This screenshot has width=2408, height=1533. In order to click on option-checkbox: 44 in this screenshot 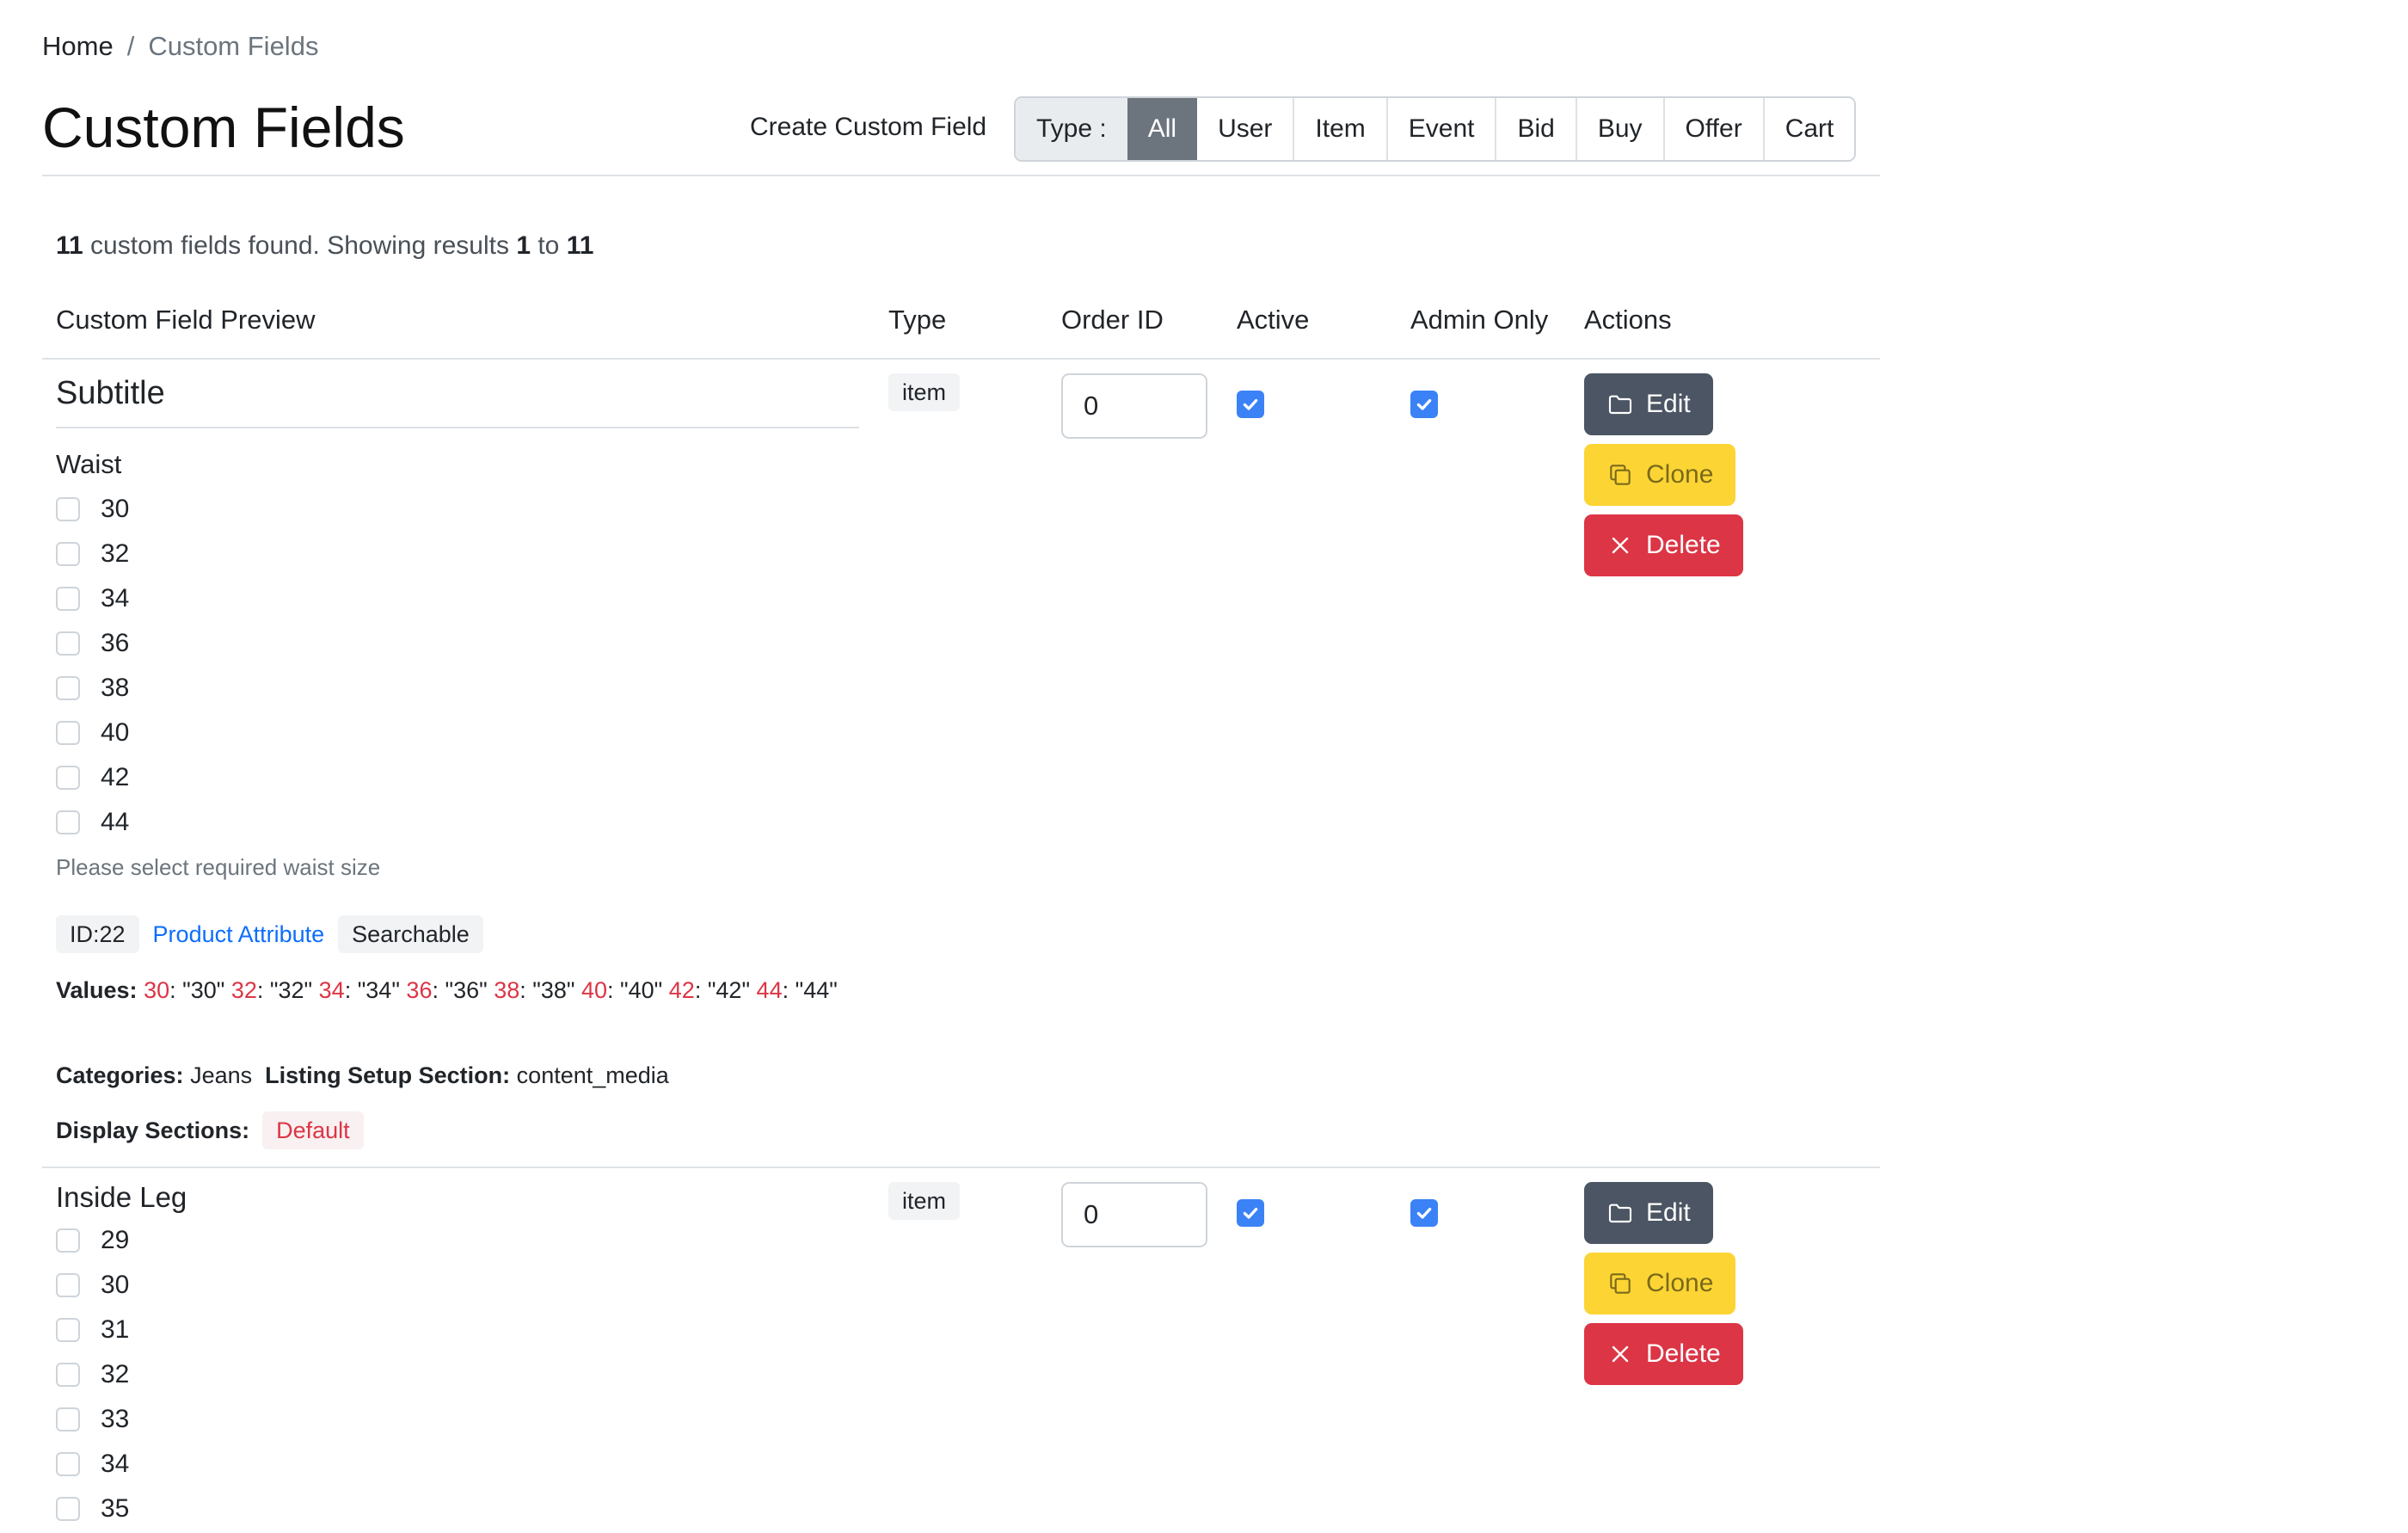, I will do `click(92, 823)`.